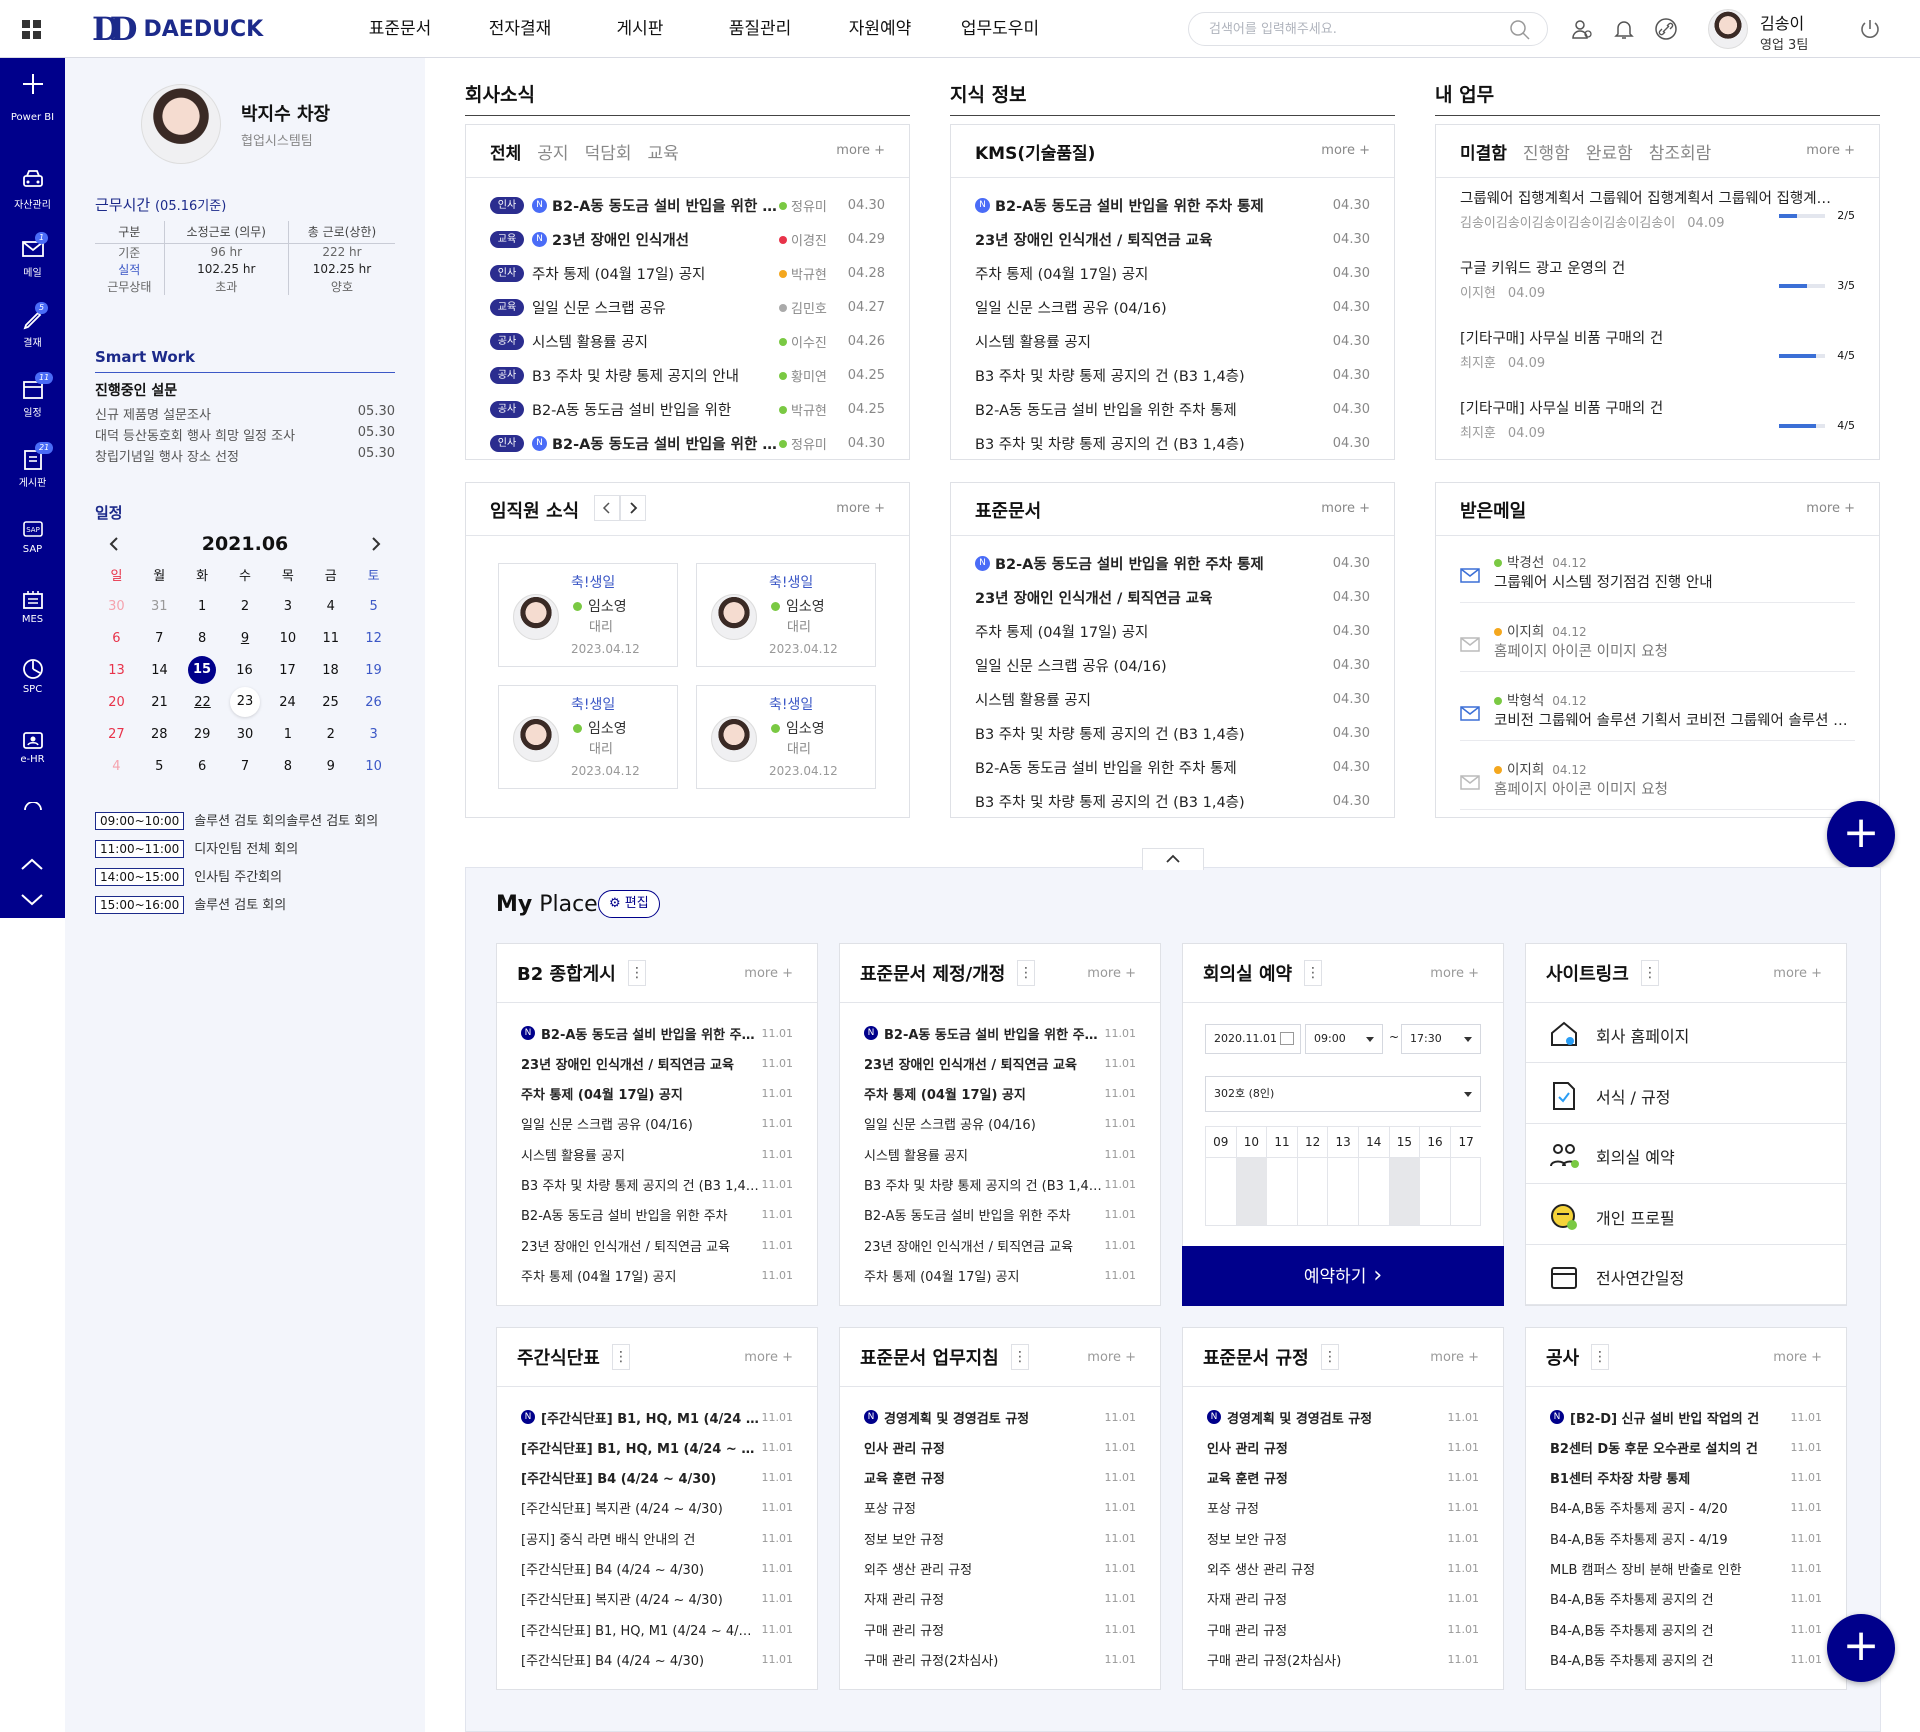 This screenshot has height=1732, width=1920. Describe the element at coordinates (1000, 1447) in the screenshot. I see `list-item: 인사 관리 규정 11.01` at that location.